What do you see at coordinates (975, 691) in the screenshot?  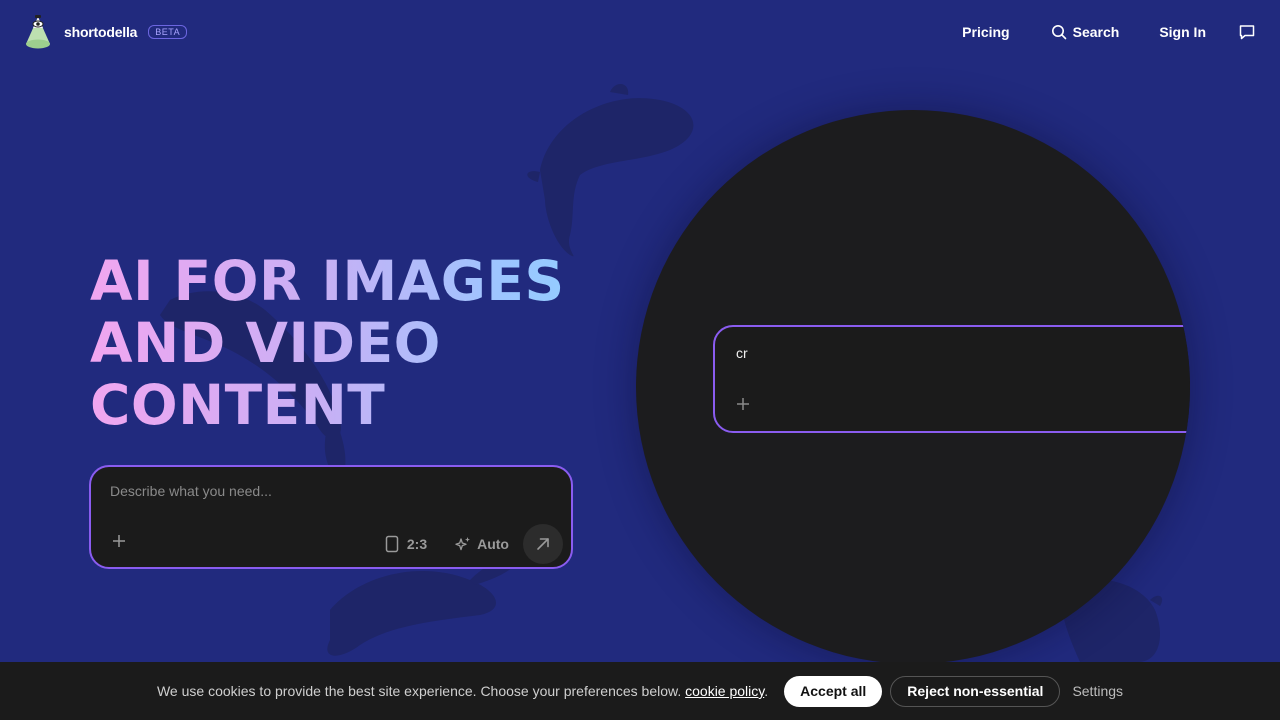 I see `reject-non-essential-button: Reject non-essential` at bounding box center [975, 691].